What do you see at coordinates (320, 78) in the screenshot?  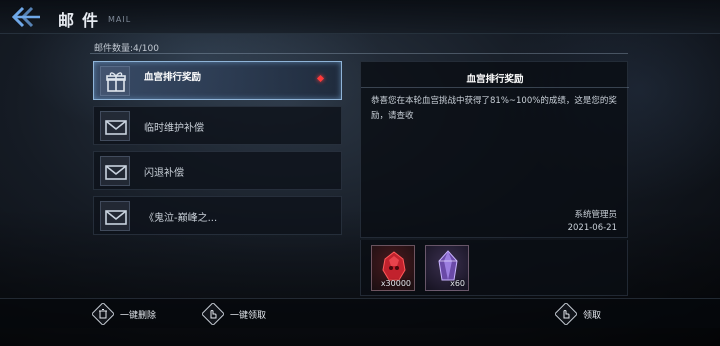 I see `unread-indicator` at bounding box center [320, 78].